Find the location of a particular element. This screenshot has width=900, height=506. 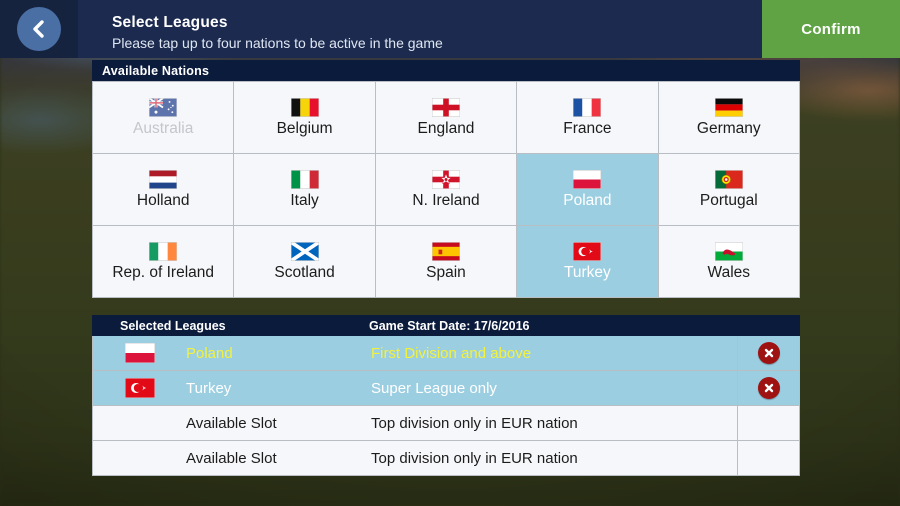

nation-tile-label: Australia is located at coordinates (163, 128).